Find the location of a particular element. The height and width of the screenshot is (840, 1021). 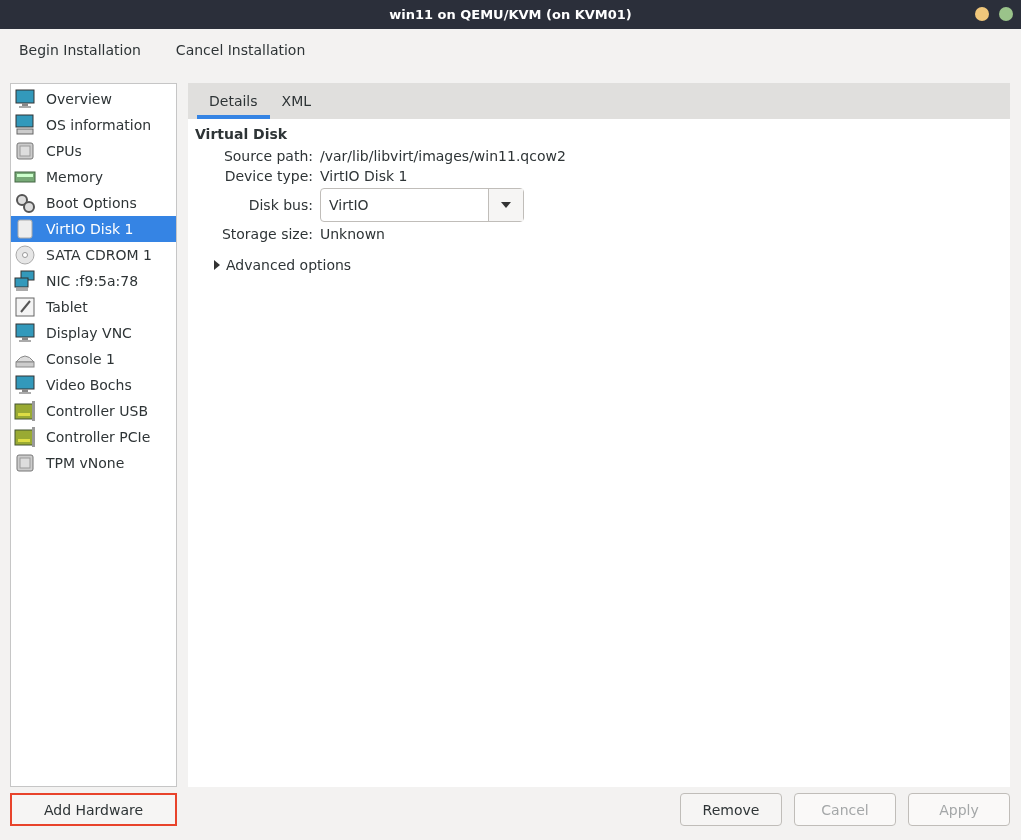

hardware-item: VirtIO Disk 1 is located at coordinates (93, 229).